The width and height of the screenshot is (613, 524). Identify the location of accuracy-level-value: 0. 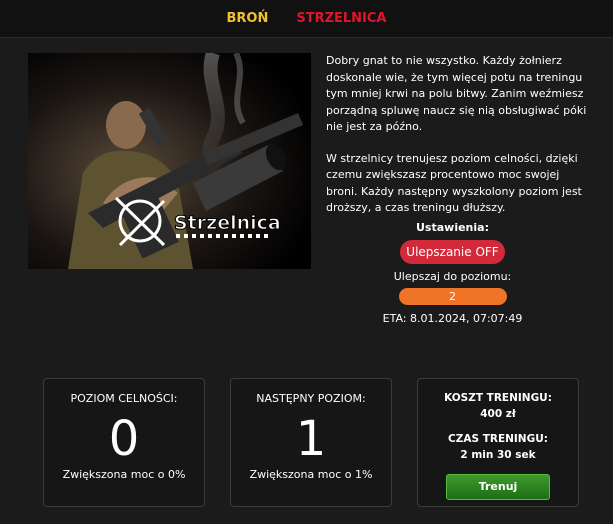
(124, 439).